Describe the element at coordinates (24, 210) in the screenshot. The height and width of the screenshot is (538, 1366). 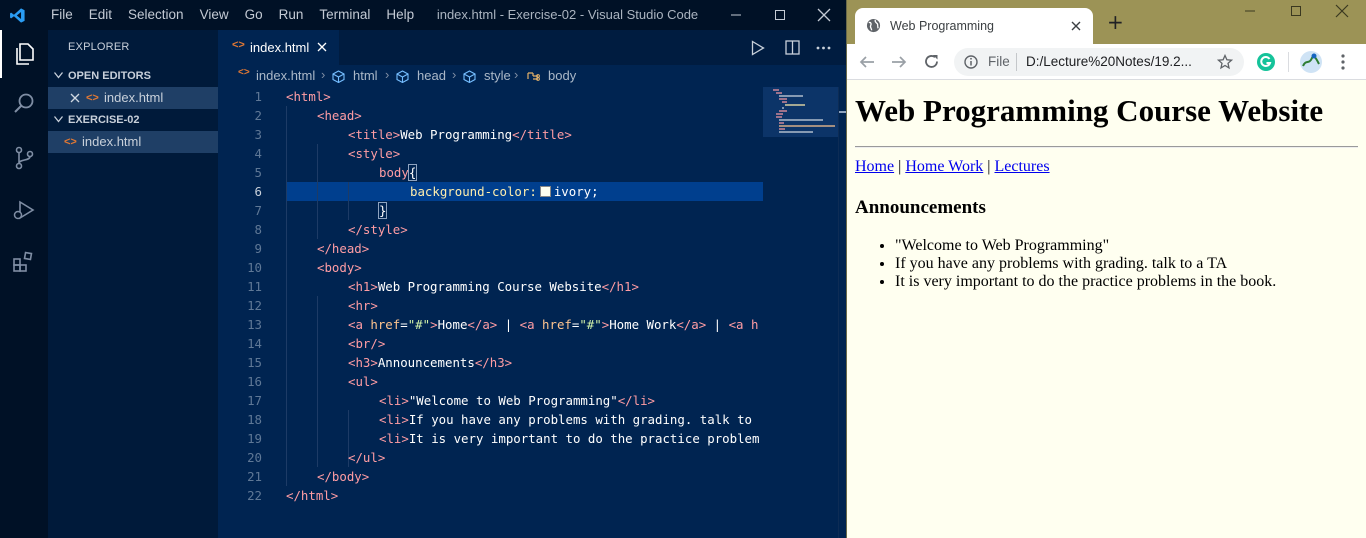
I see `run-debug-activity` at that location.